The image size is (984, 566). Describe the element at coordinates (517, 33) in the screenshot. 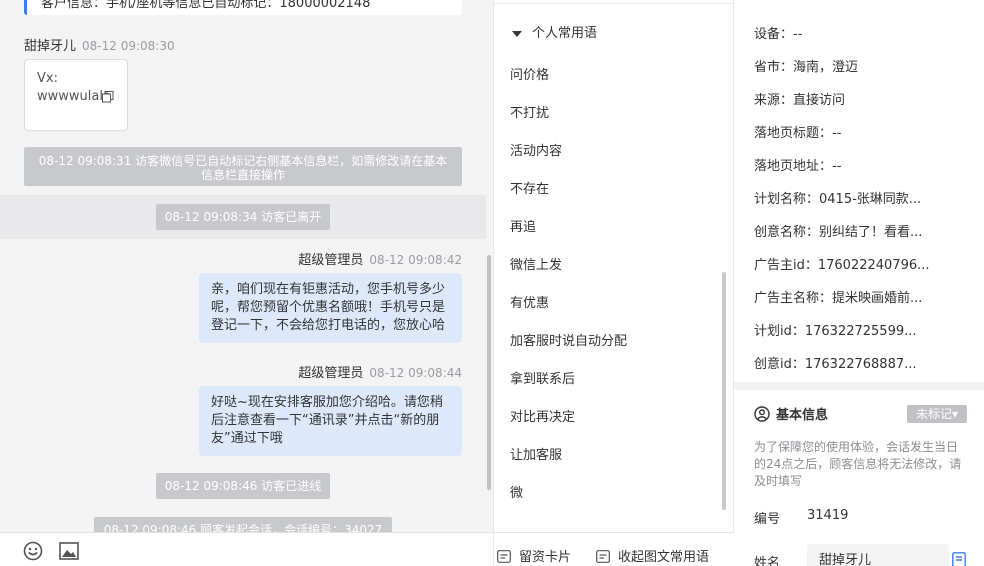

I see `caret-down-icon` at that location.